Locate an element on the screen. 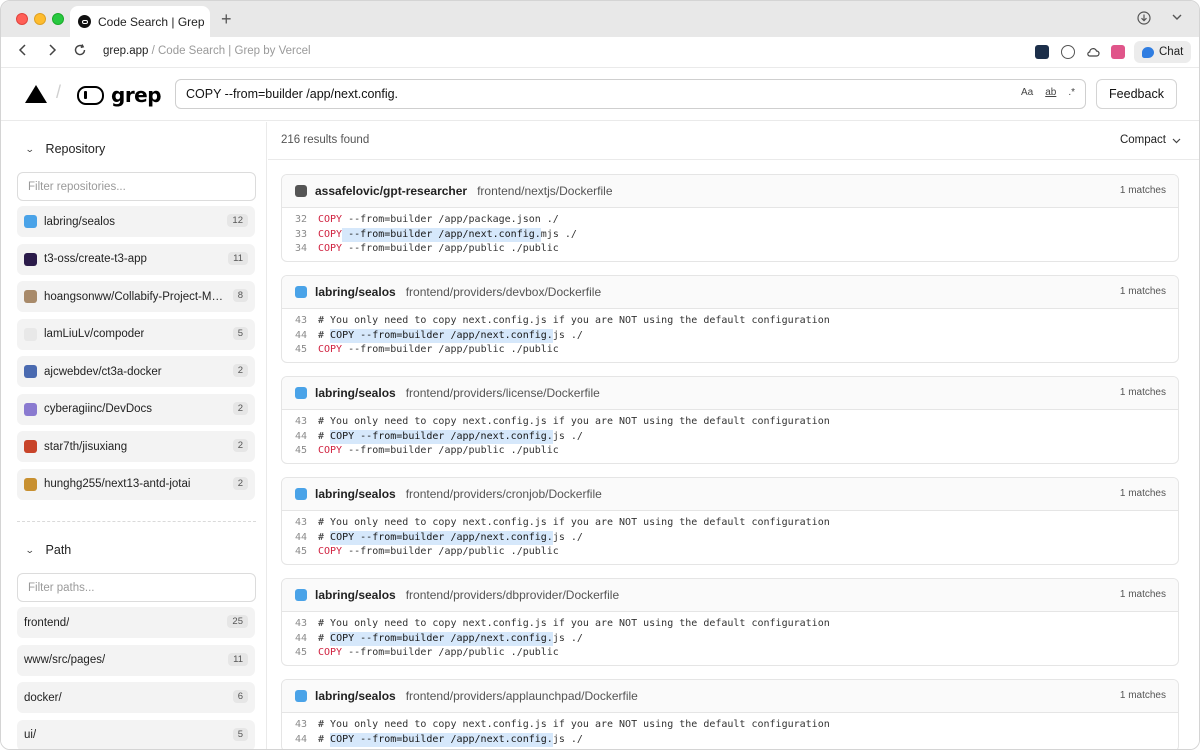 This screenshot has height=750, width=1200. line-number: 32 is located at coordinates (300, 220).